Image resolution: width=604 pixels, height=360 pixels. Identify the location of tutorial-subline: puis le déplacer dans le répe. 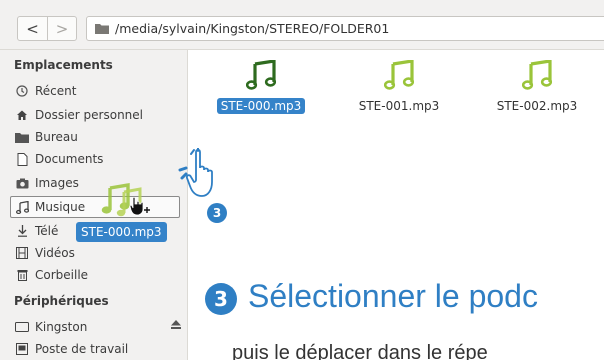
(360, 351).